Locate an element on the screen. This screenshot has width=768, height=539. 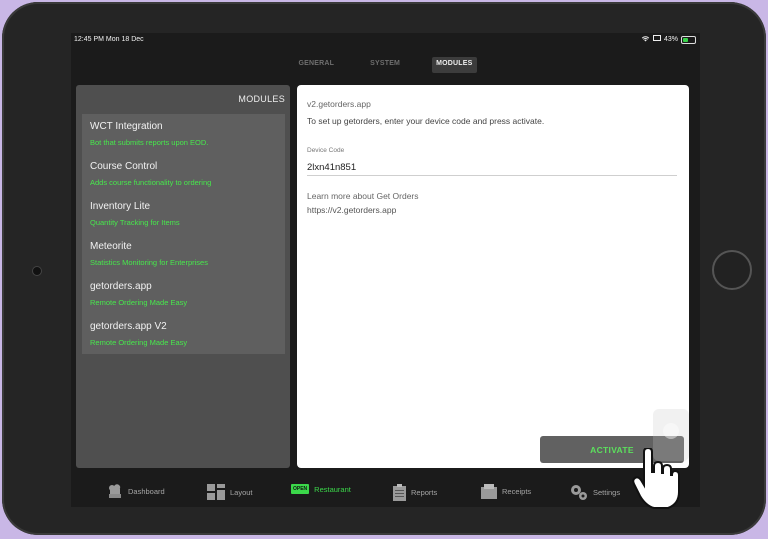
module-desc: Quantity Tracking for Items is located at coordinates (135, 222).